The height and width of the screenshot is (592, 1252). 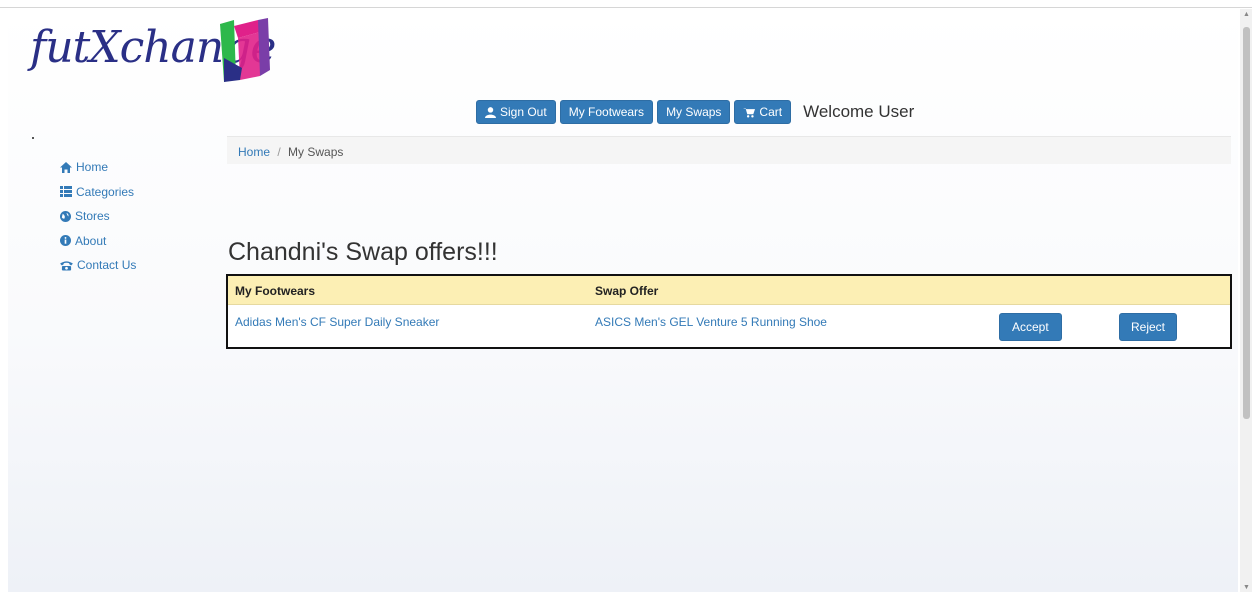 I want to click on sidebar-item-about: About, so click(x=98, y=241).